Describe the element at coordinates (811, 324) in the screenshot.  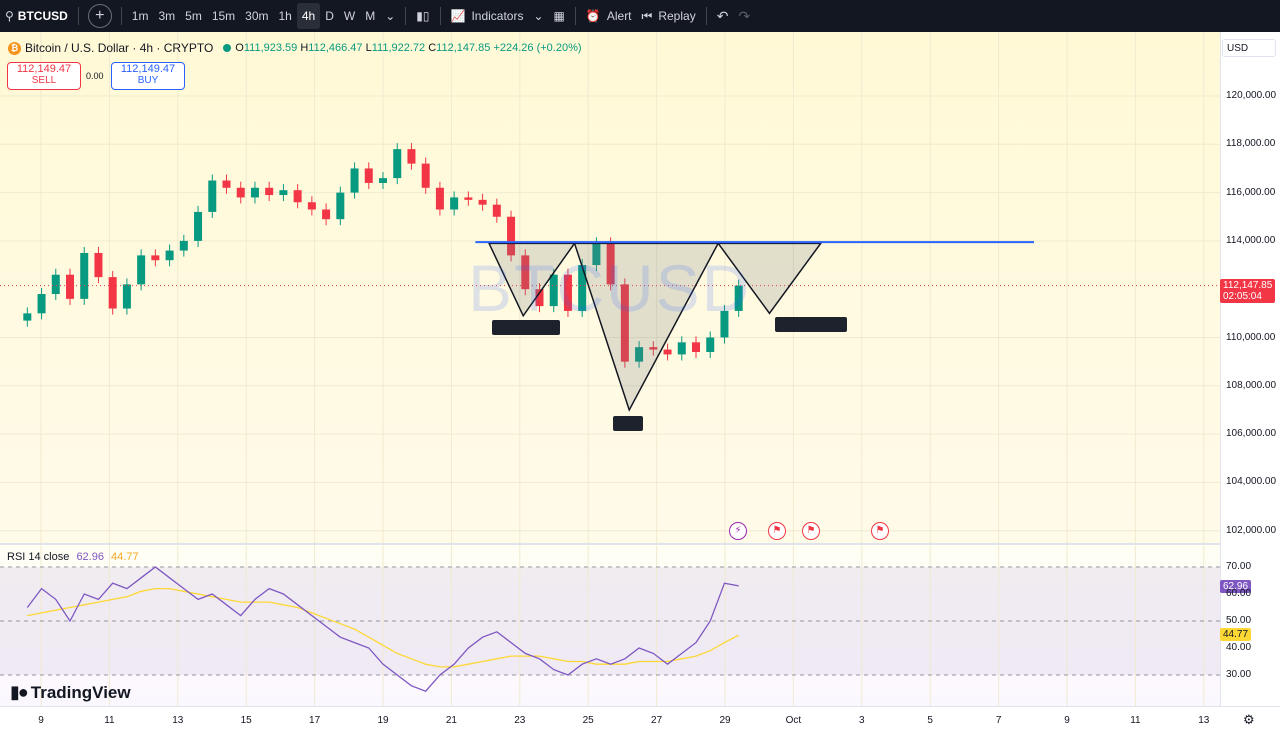
I see `right-shoulder-label: Right Shoulder` at that location.